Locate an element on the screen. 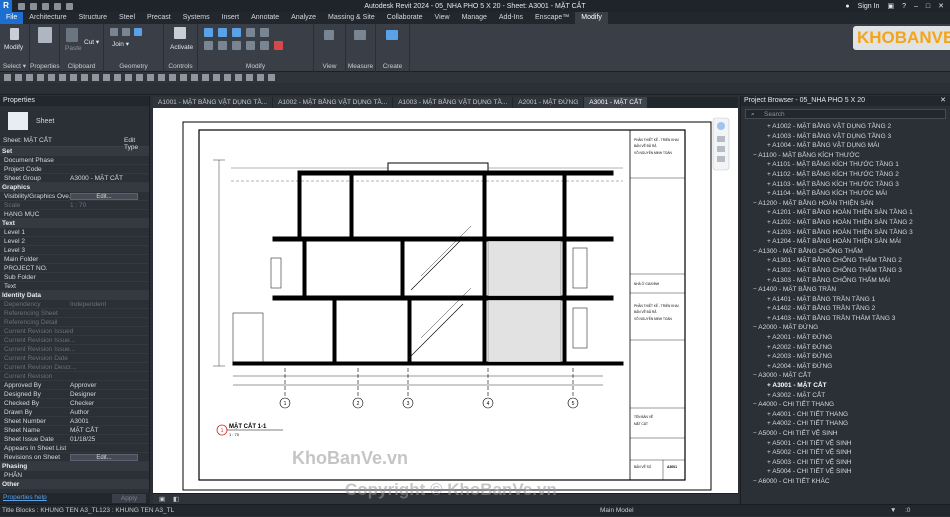 The image size is (950, 517). property-value: Designer is located at coordinates (83, 394).